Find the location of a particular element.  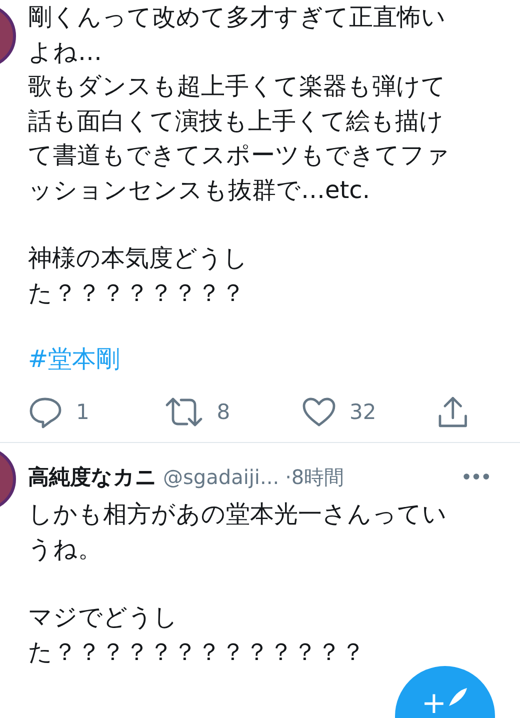

heart-icon is located at coordinates (319, 412).